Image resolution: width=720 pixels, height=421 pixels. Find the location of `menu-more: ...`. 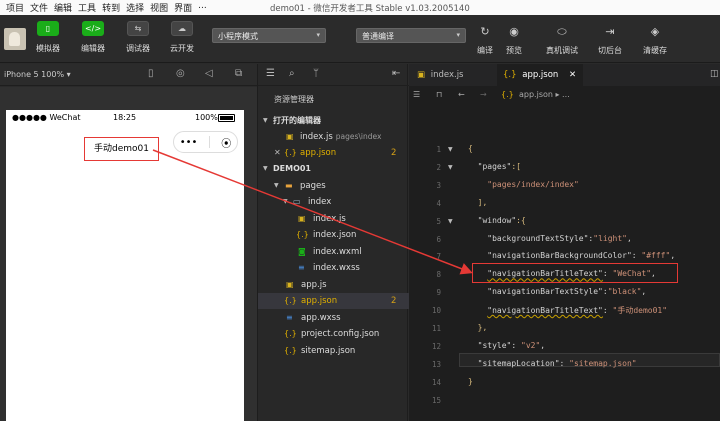

menu-more: ... is located at coordinates (202, 7).